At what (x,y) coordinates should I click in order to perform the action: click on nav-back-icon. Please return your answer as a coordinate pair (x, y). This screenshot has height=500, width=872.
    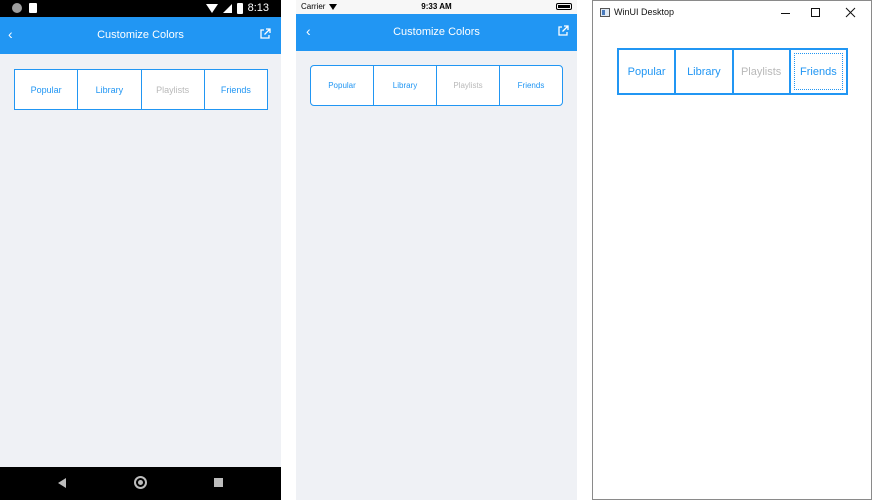
    Looking at the image, I should click on (62, 483).